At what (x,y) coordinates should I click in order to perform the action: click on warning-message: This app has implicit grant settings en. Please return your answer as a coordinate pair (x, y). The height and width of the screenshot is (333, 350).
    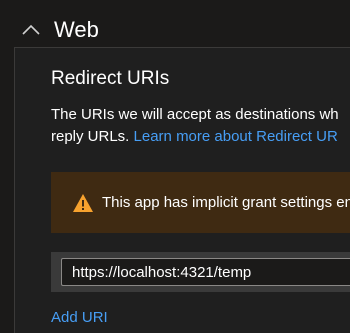
    Looking at the image, I should click on (226, 202).